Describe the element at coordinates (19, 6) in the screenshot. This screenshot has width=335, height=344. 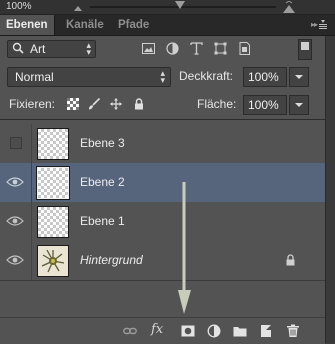
I see `zoom-level: 100%` at that location.